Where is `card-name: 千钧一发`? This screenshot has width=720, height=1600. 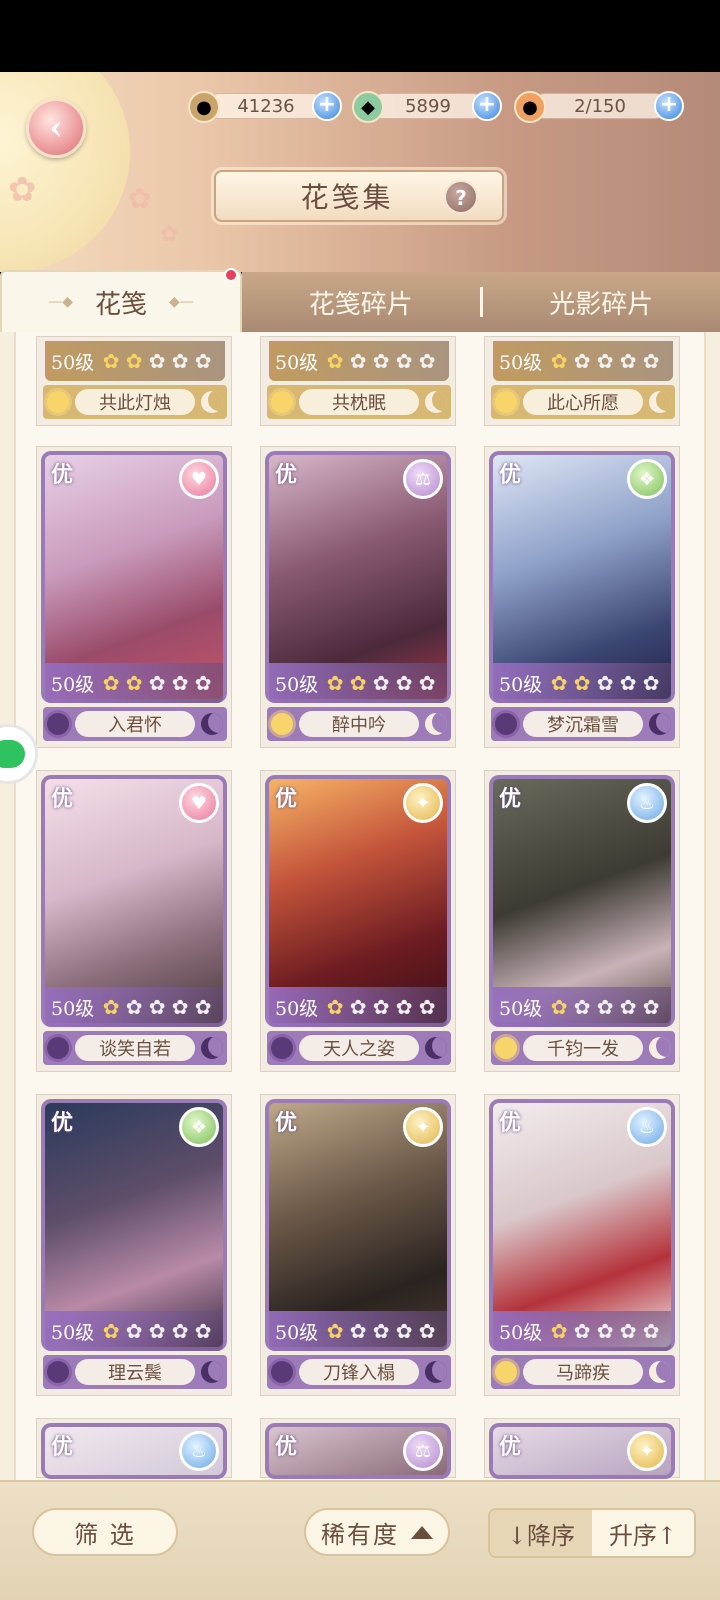 card-name: 千钧一发 is located at coordinates (583, 1048).